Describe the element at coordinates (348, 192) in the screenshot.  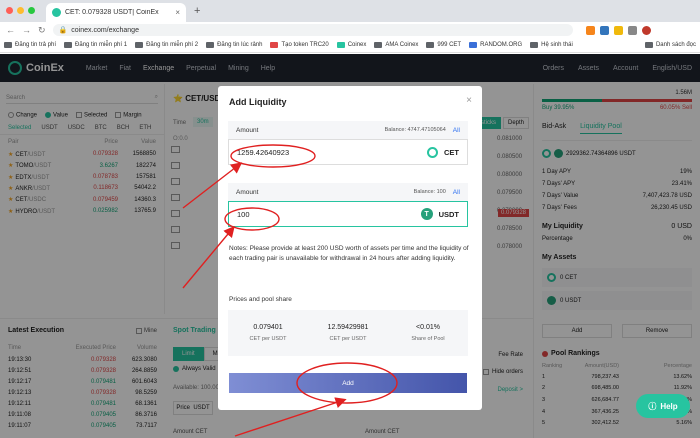
I see `usdt-amount-header: Amount Balance: 100 All` at that location.